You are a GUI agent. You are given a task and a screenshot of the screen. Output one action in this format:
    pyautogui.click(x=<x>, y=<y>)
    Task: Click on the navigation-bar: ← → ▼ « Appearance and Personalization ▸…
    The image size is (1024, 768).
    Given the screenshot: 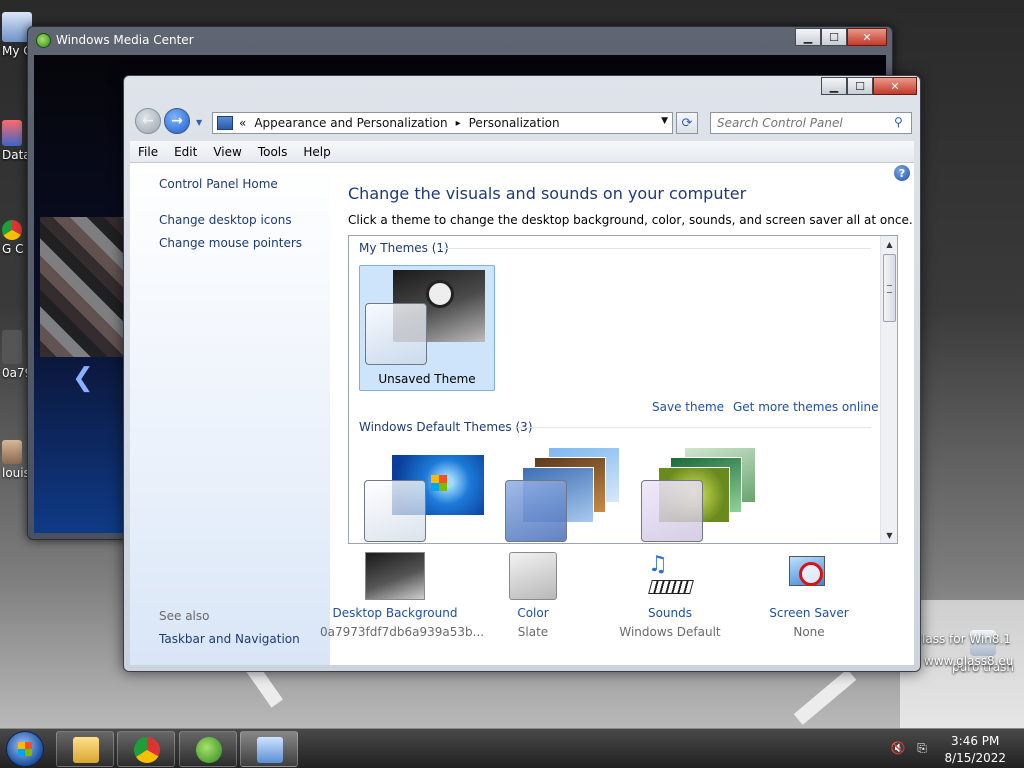 What is the action you would take?
    pyautogui.click(x=522, y=121)
    